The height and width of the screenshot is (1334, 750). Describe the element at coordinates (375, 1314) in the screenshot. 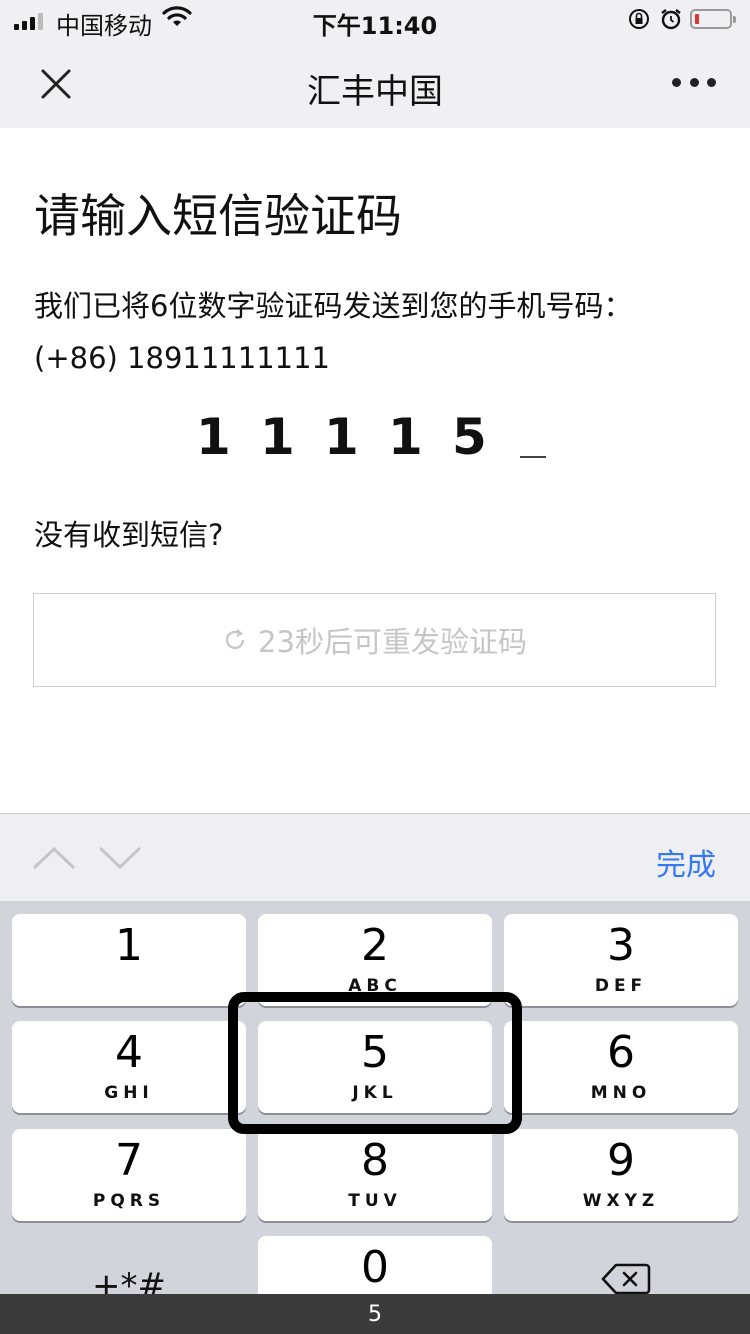

I see `caption-bar: 5` at that location.